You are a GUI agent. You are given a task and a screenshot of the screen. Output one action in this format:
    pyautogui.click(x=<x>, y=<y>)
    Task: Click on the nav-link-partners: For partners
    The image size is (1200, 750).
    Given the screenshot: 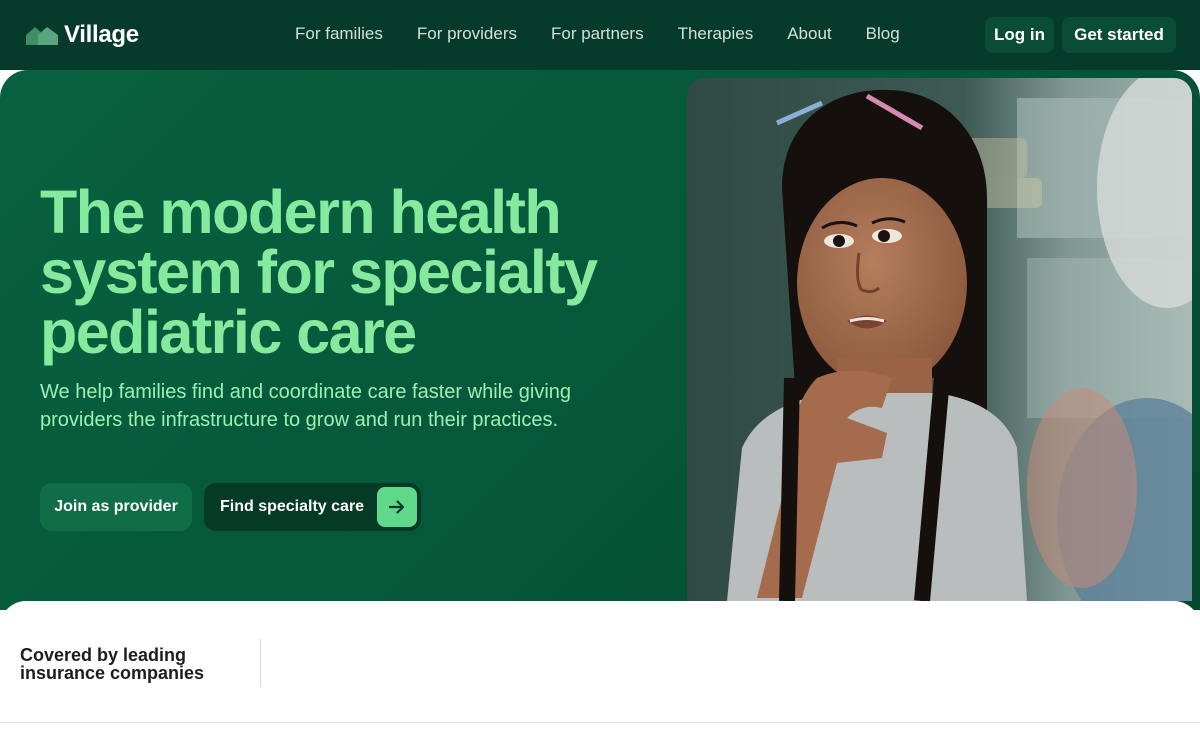 What is the action you would take?
    pyautogui.click(x=597, y=34)
    